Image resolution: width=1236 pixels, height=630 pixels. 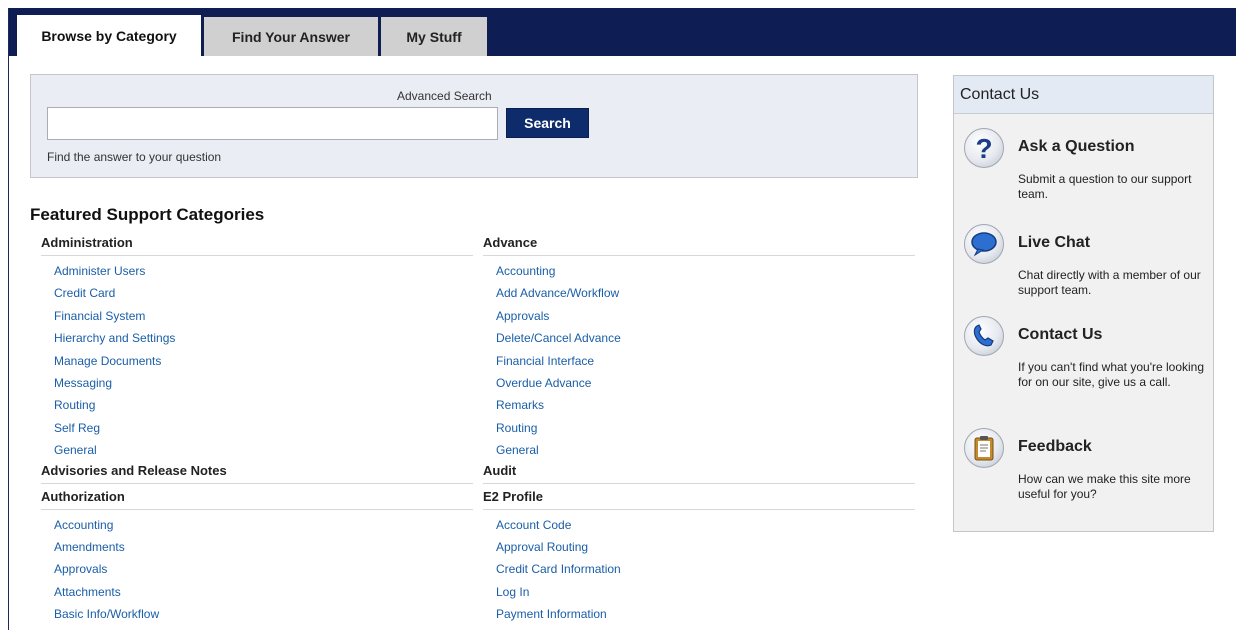 What do you see at coordinates (699, 525) in the screenshot?
I see `category-link: Account Code` at bounding box center [699, 525].